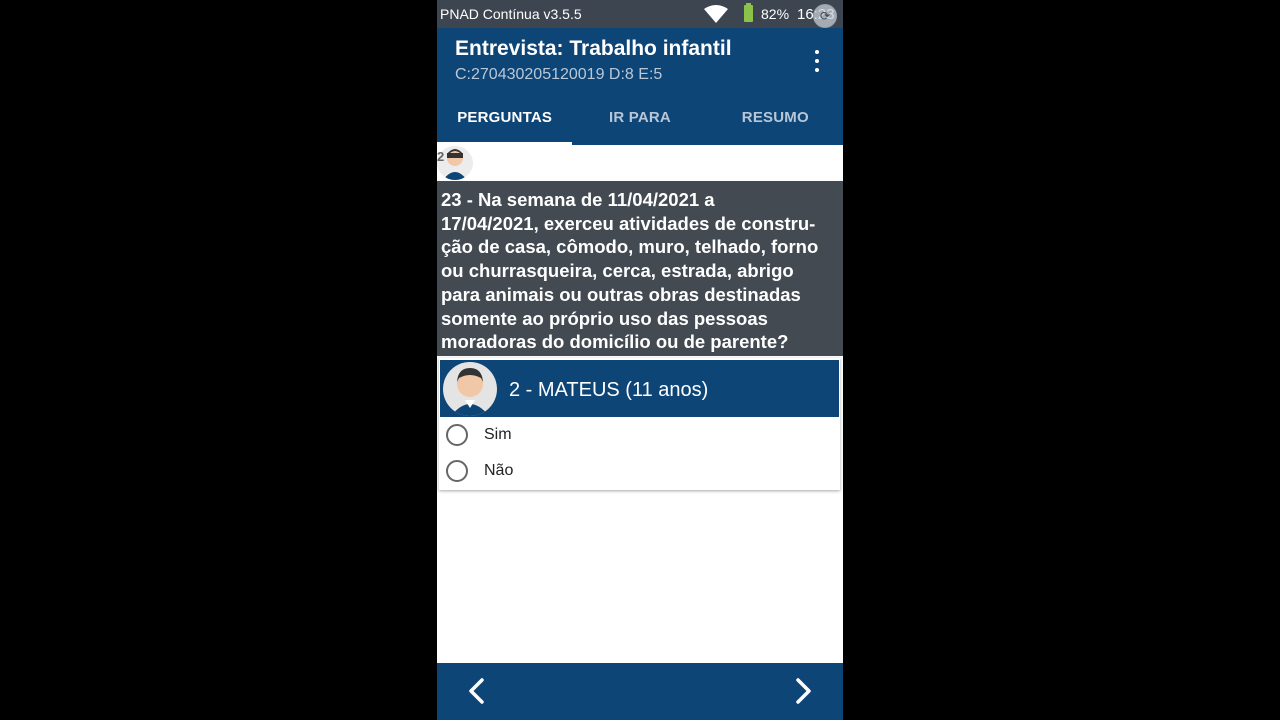 Image resolution: width=1280 pixels, height=720 pixels. I want to click on battery-icon, so click(748, 12).